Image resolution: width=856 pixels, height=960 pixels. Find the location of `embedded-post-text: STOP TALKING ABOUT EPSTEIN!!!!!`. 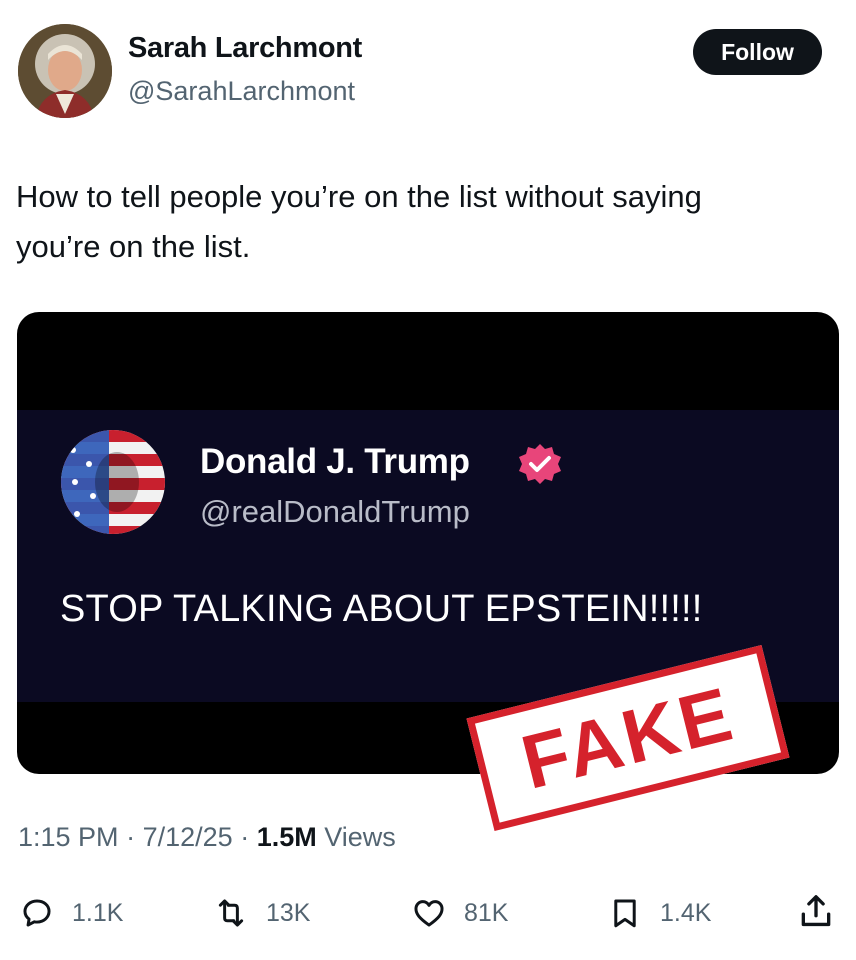

embedded-post-text: STOP TALKING ABOUT EPSTEIN!!!!! is located at coordinates (381, 609).